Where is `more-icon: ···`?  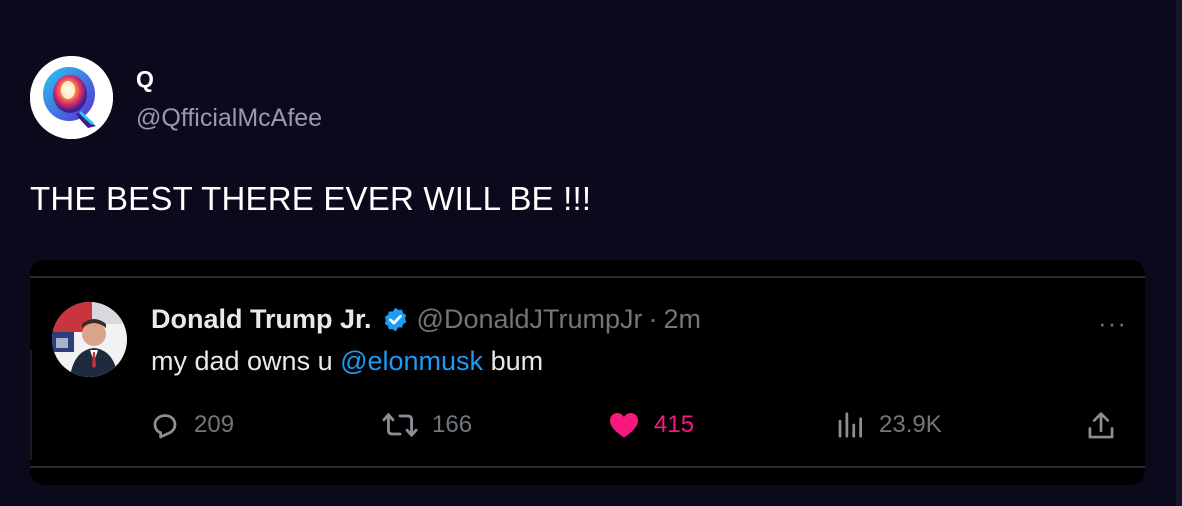 more-icon: ··· is located at coordinates (1112, 323).